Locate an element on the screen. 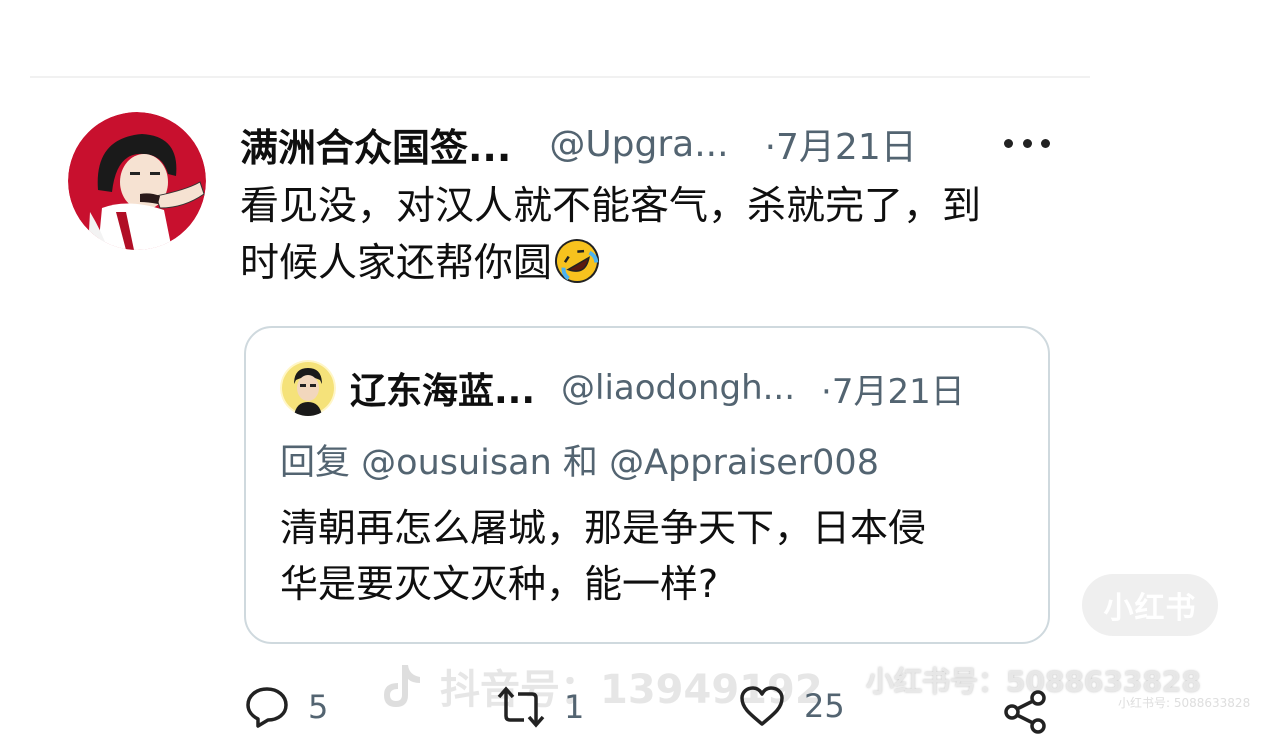 This screenshot has width=1280, height=736. heart-icon is located at coordinates (762, 706).